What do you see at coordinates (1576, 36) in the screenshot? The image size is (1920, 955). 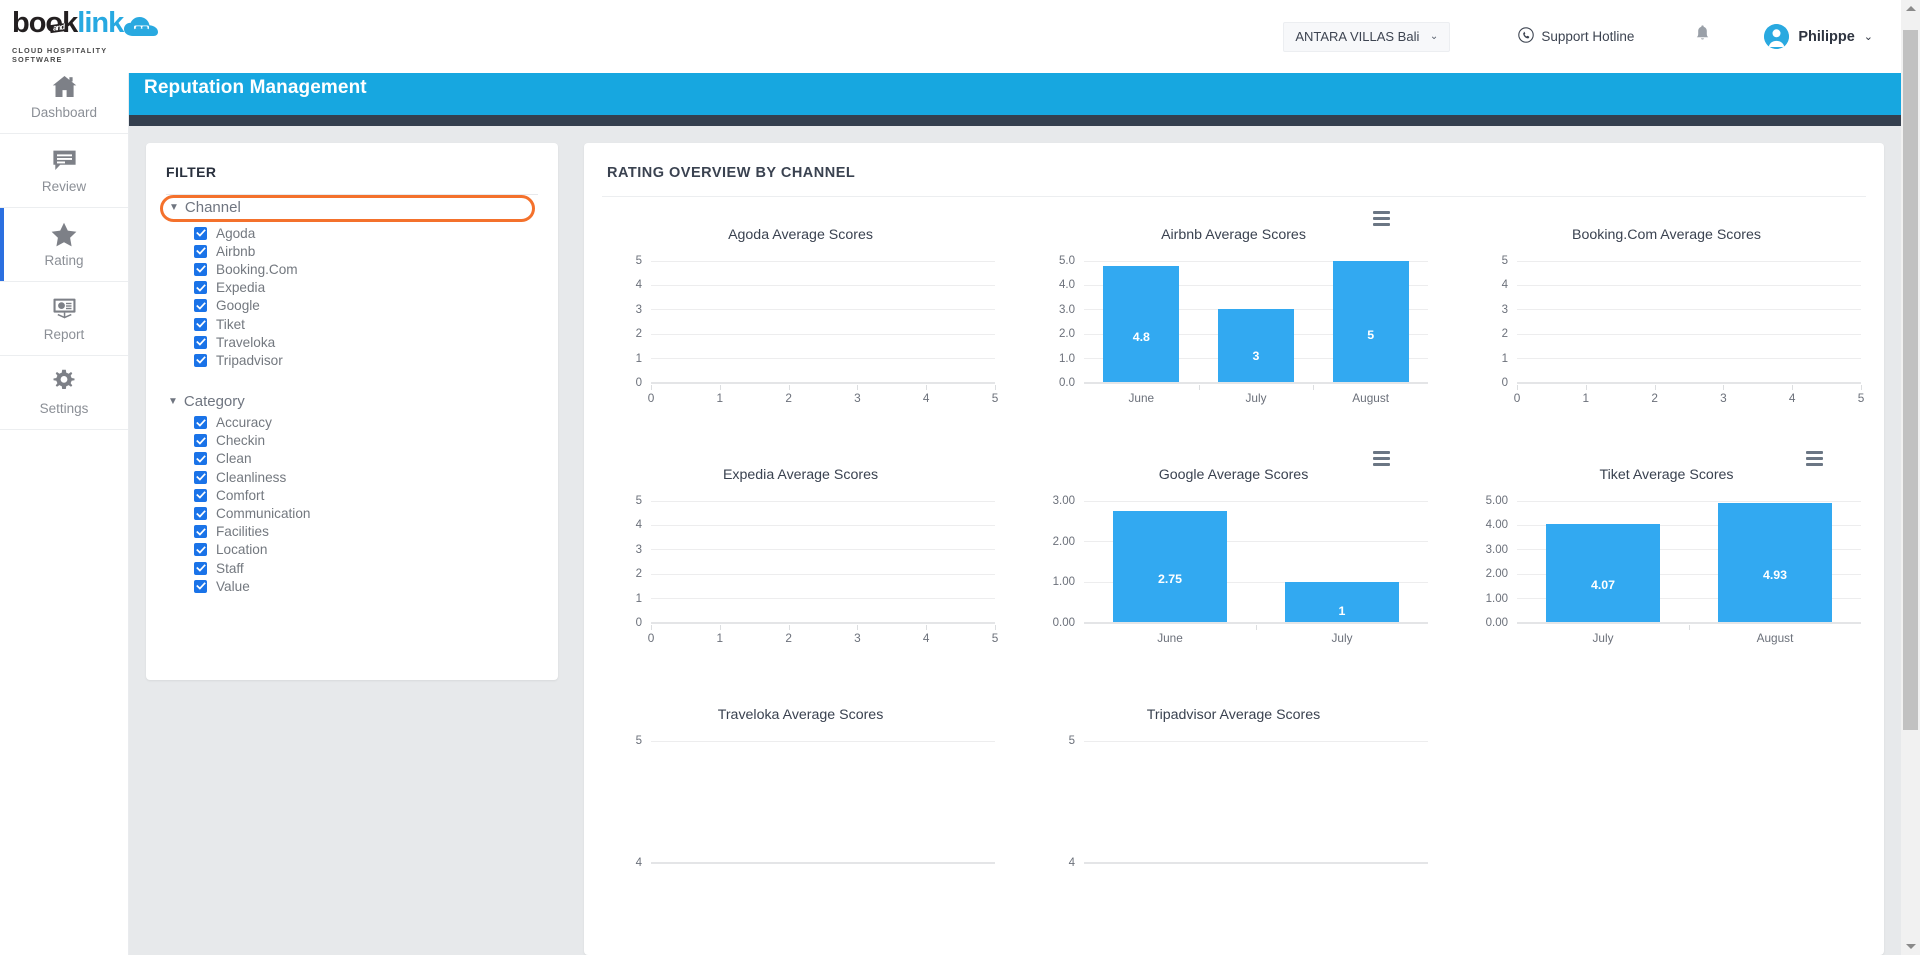 I see `support-hotline-link: Support Hotline` at bounding box center [1576, 36].